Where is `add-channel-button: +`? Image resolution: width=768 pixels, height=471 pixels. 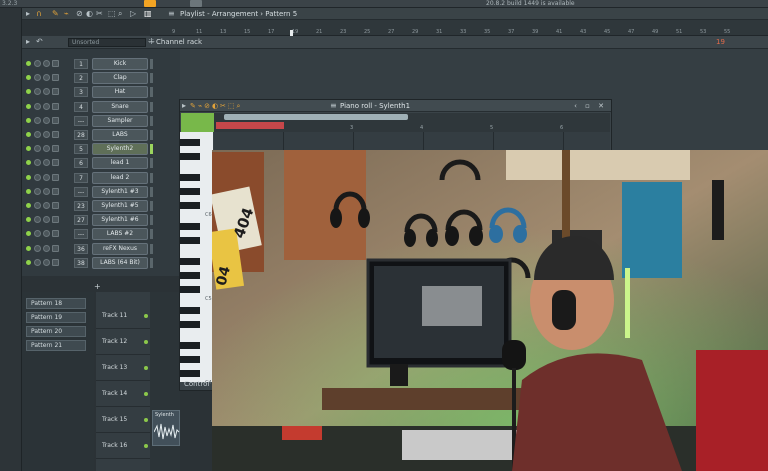
add-channel-button: + is located at coordinates (97, 286).